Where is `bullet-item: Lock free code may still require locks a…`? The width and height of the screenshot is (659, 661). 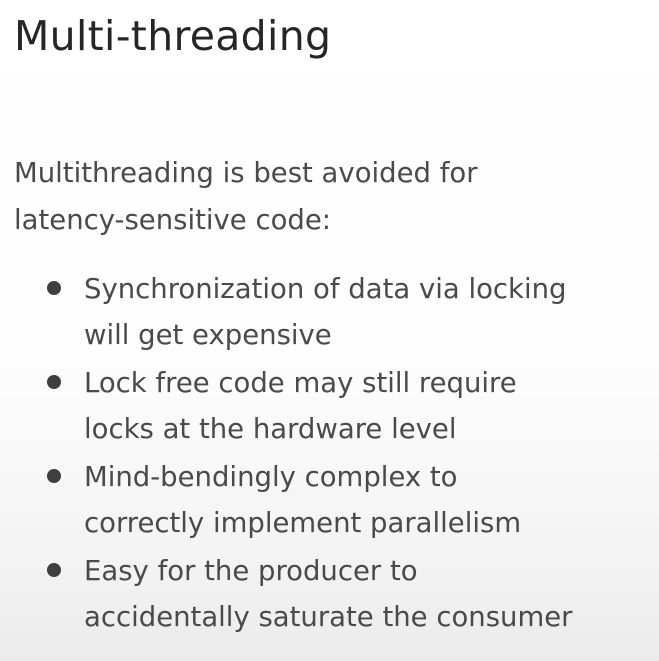 bullet-item: Lock free code may still require locks a… is located at coordinates (322, 406).